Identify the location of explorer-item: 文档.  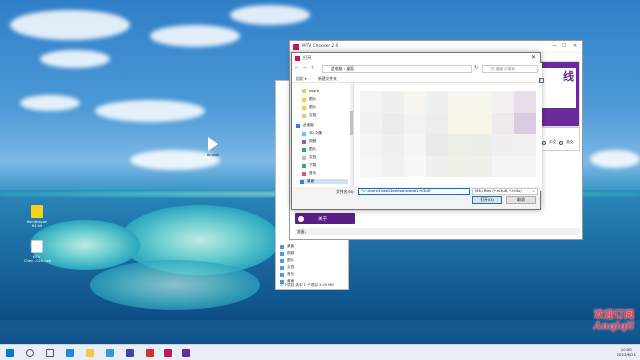
(287, 267).